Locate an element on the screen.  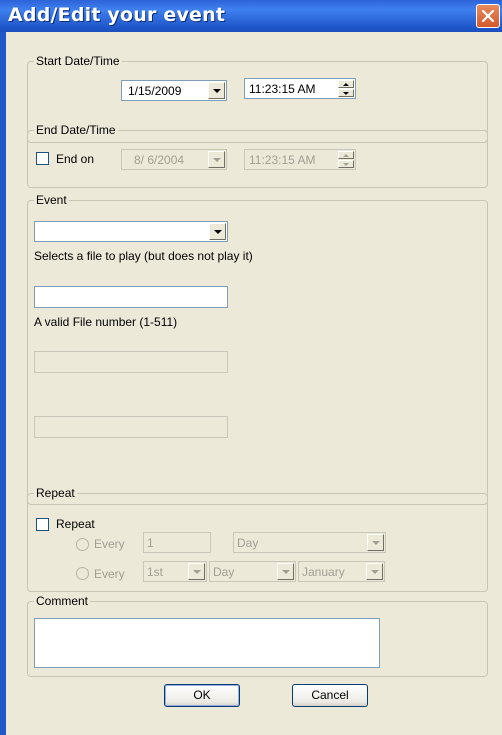
title-bar: Add/Edit your event is located at coordinates (251, 16).